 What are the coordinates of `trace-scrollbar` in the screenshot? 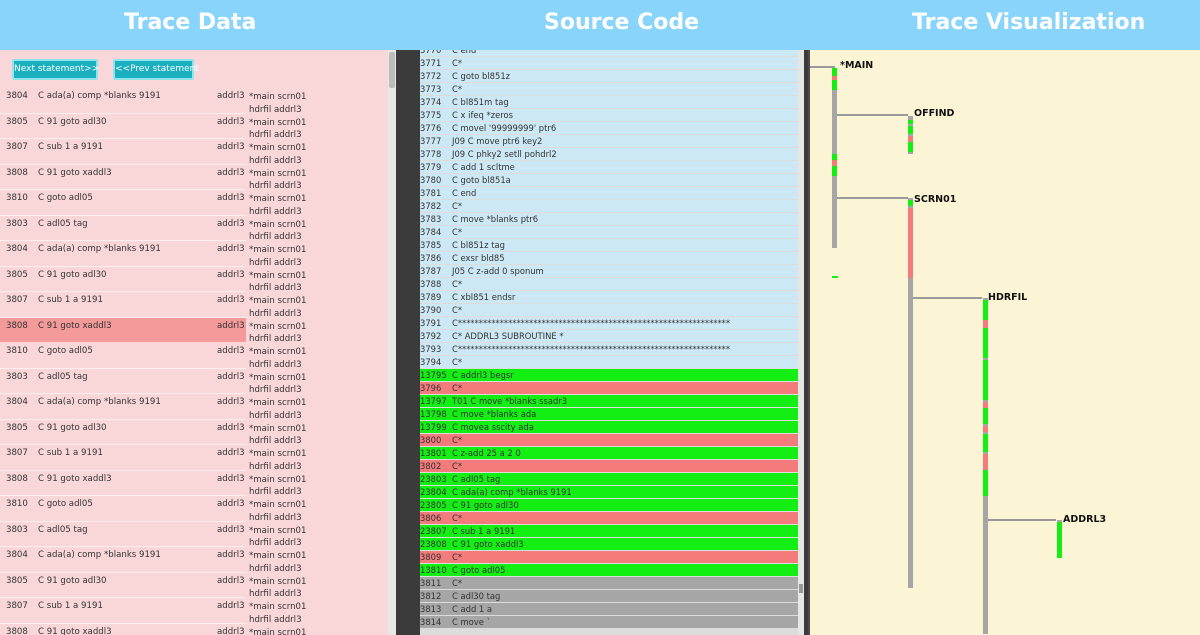 It's located at (392, 342).